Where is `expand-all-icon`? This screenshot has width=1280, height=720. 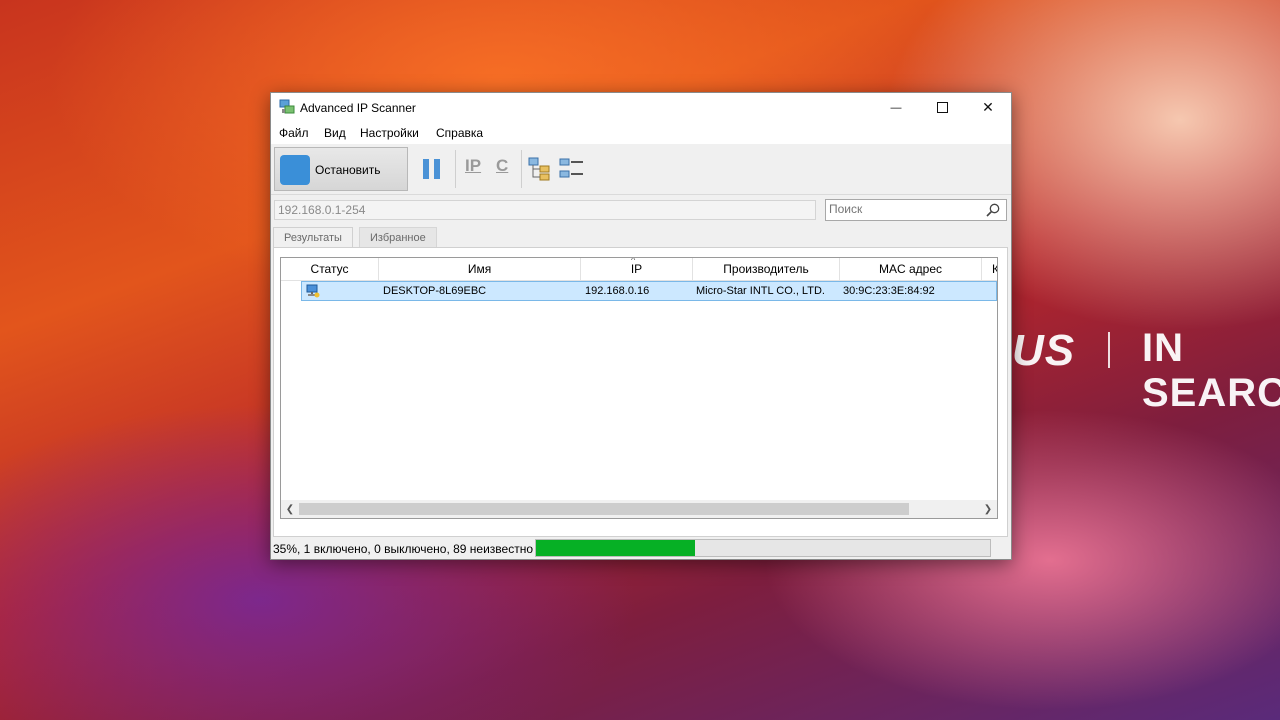 expand-all-icon is located at coordinates (541, 169).